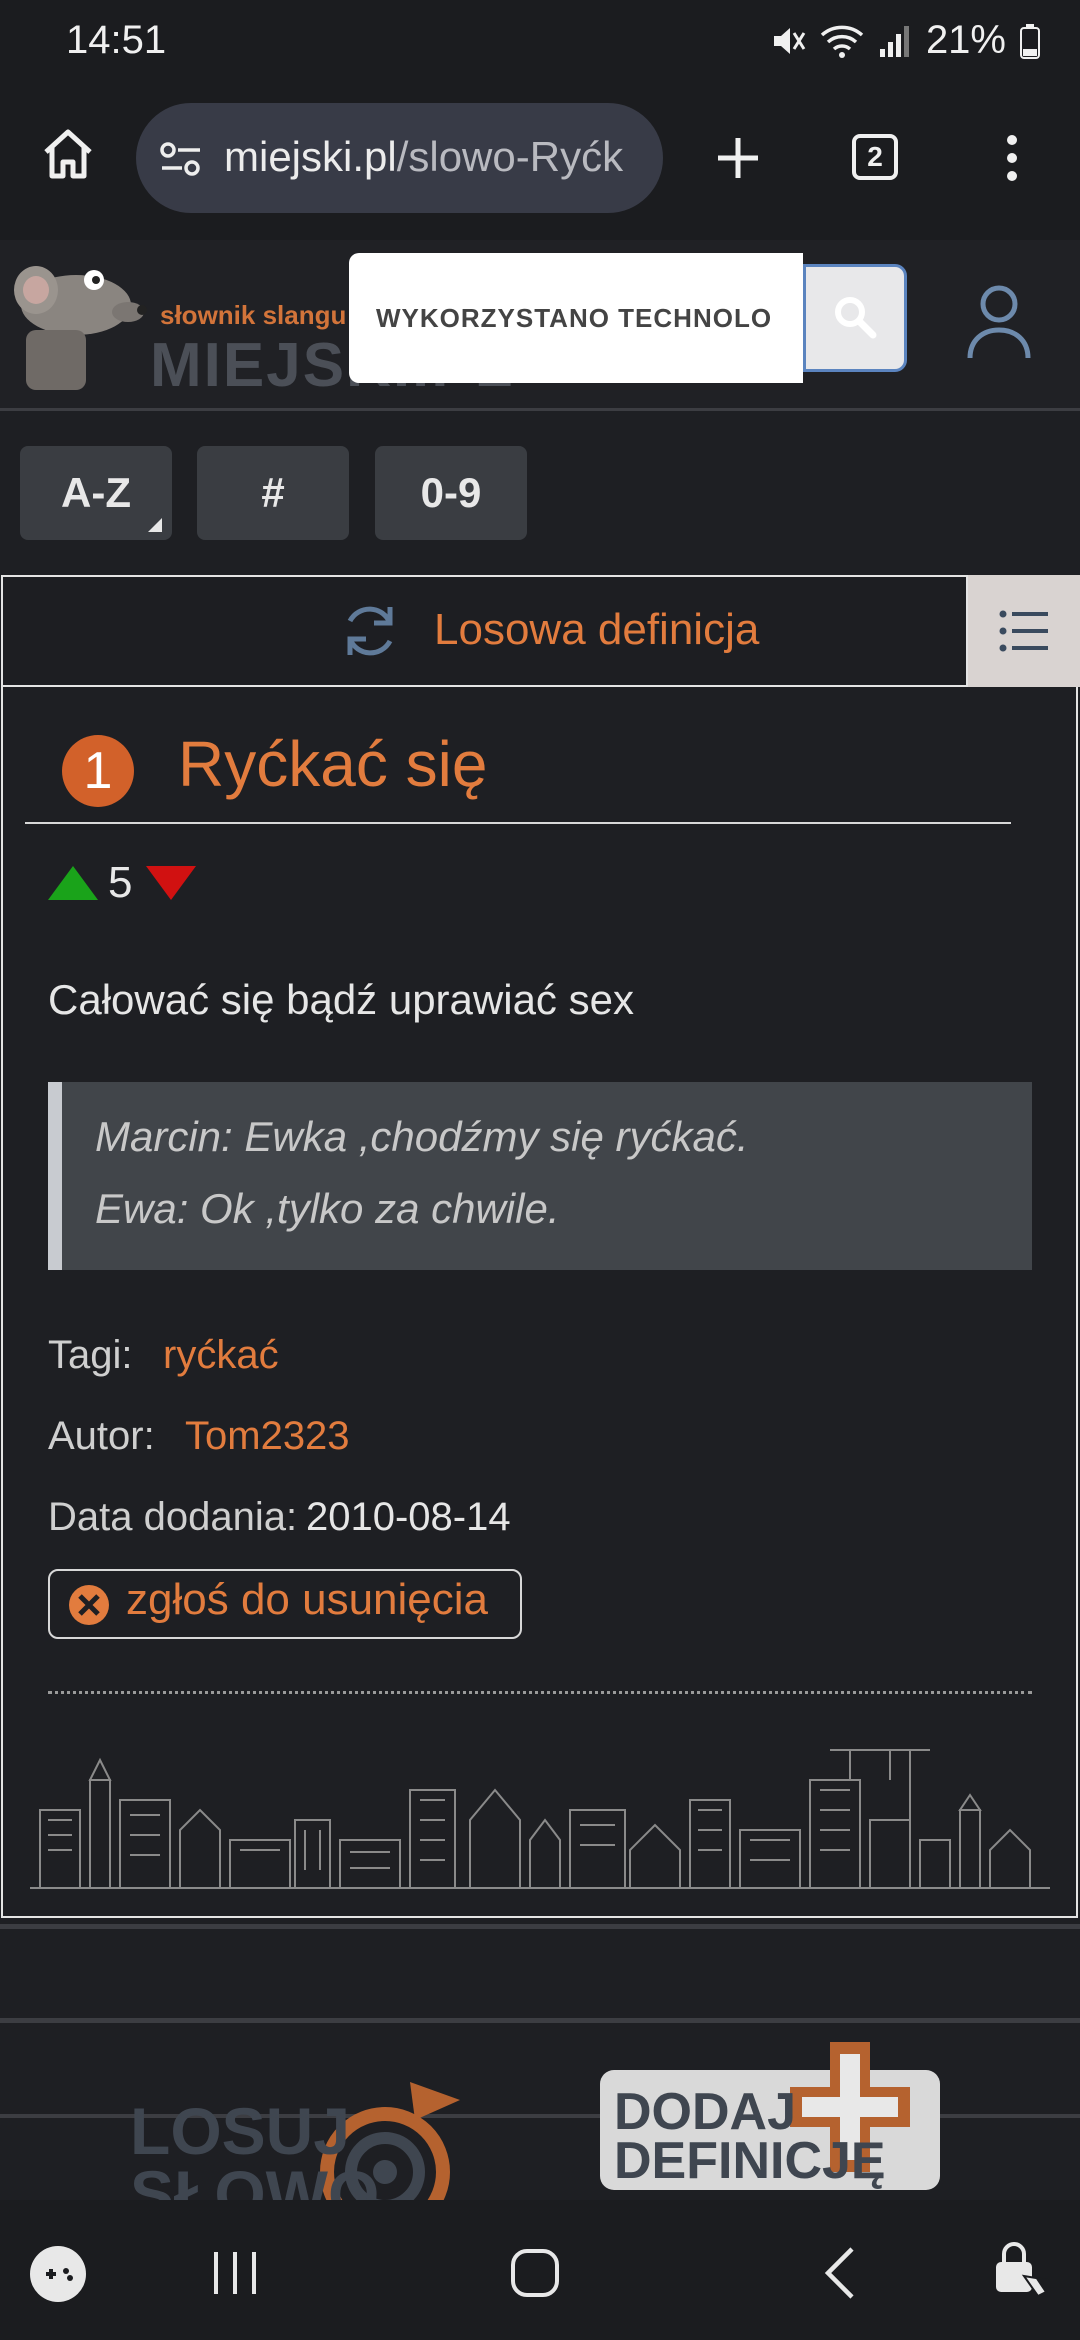 The height and width of the screenshot is (2340, 1080). I want to click on url-path: /slowo-Ryćk, so click(510, 156).